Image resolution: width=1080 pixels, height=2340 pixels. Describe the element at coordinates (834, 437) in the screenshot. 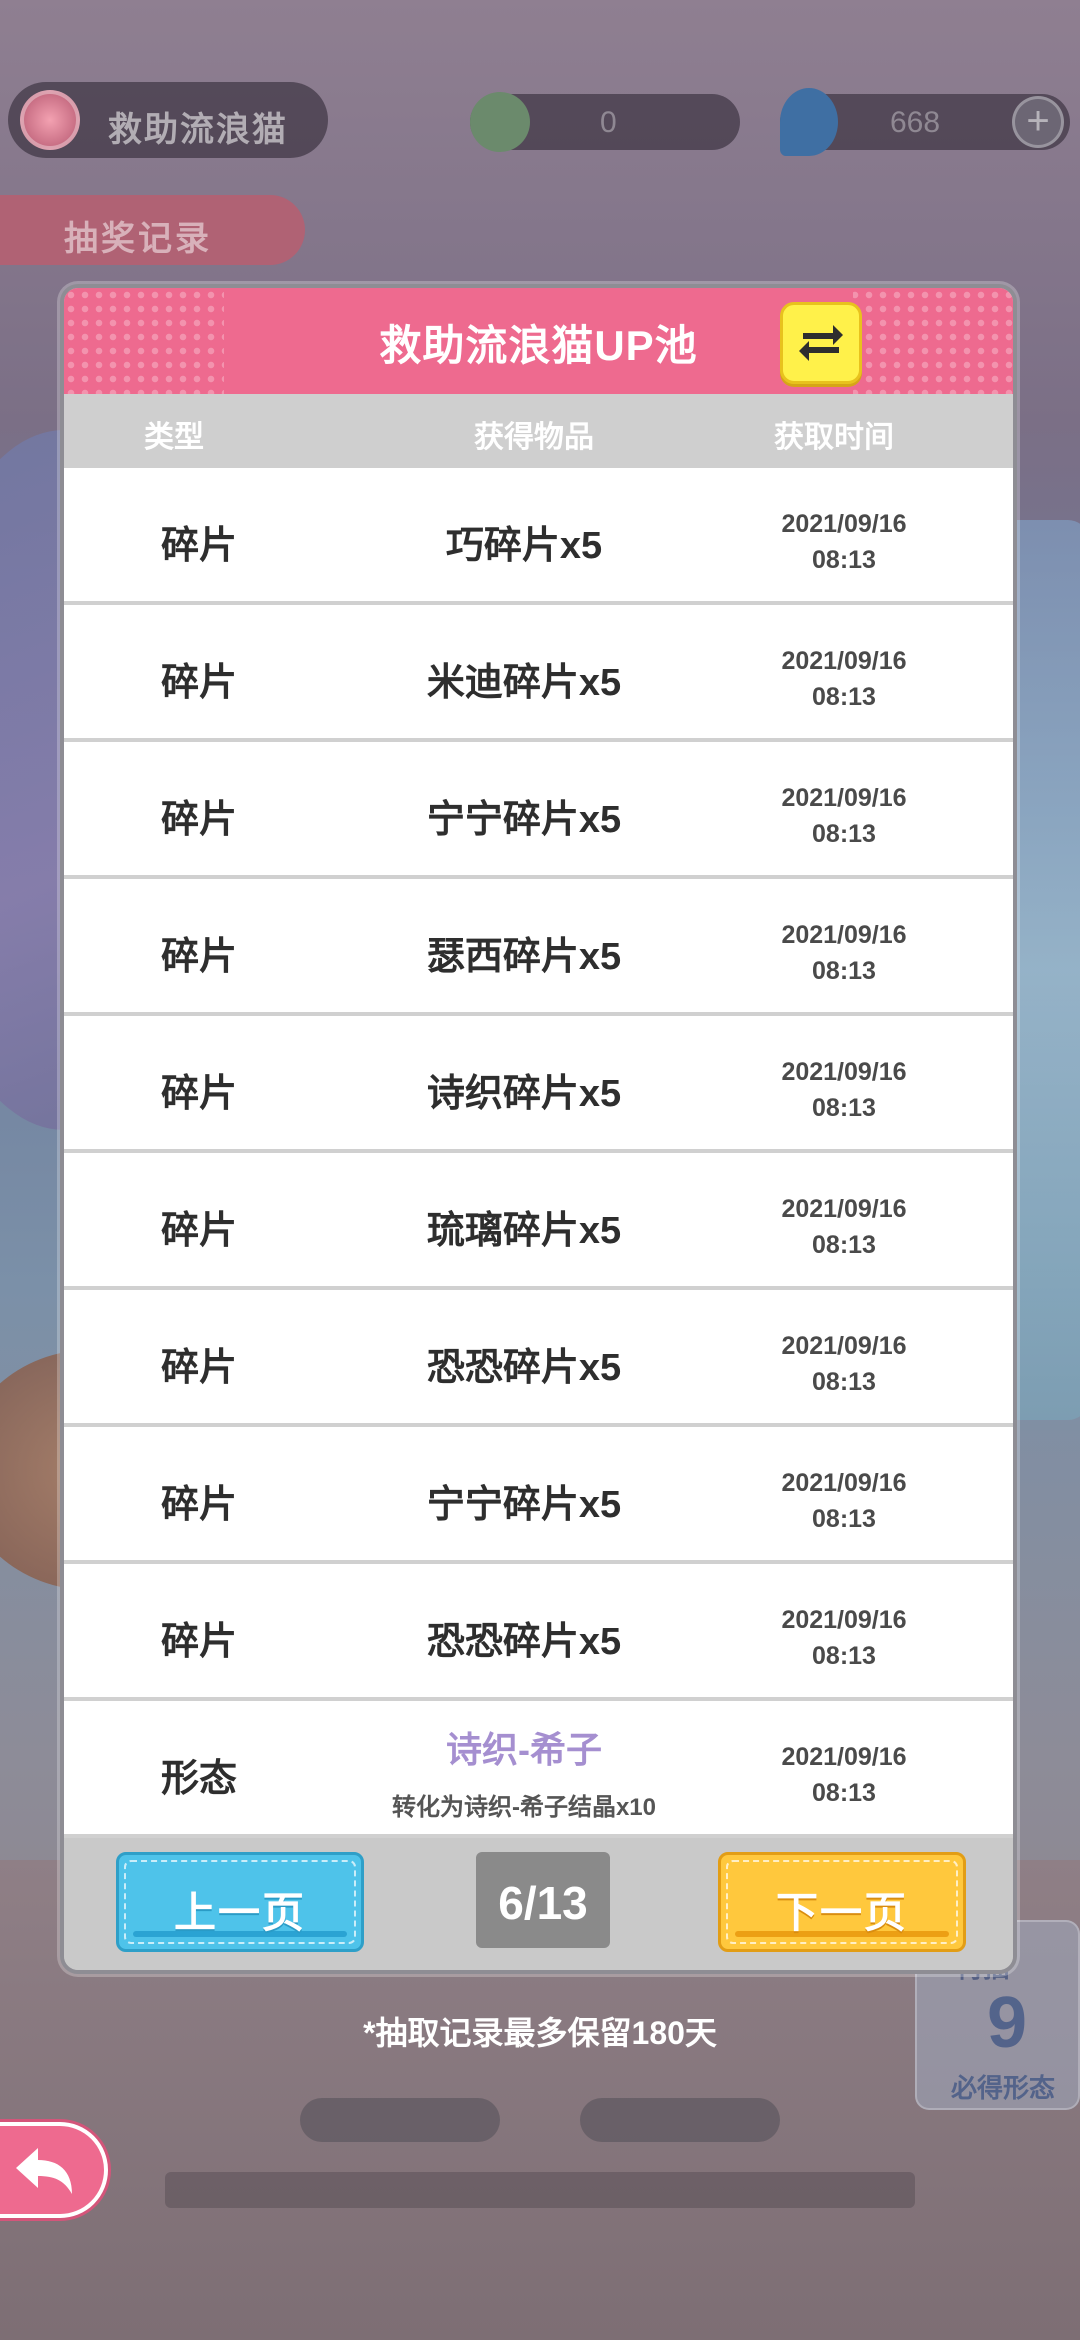

I see `column-header-time: 获取时间` at that location.